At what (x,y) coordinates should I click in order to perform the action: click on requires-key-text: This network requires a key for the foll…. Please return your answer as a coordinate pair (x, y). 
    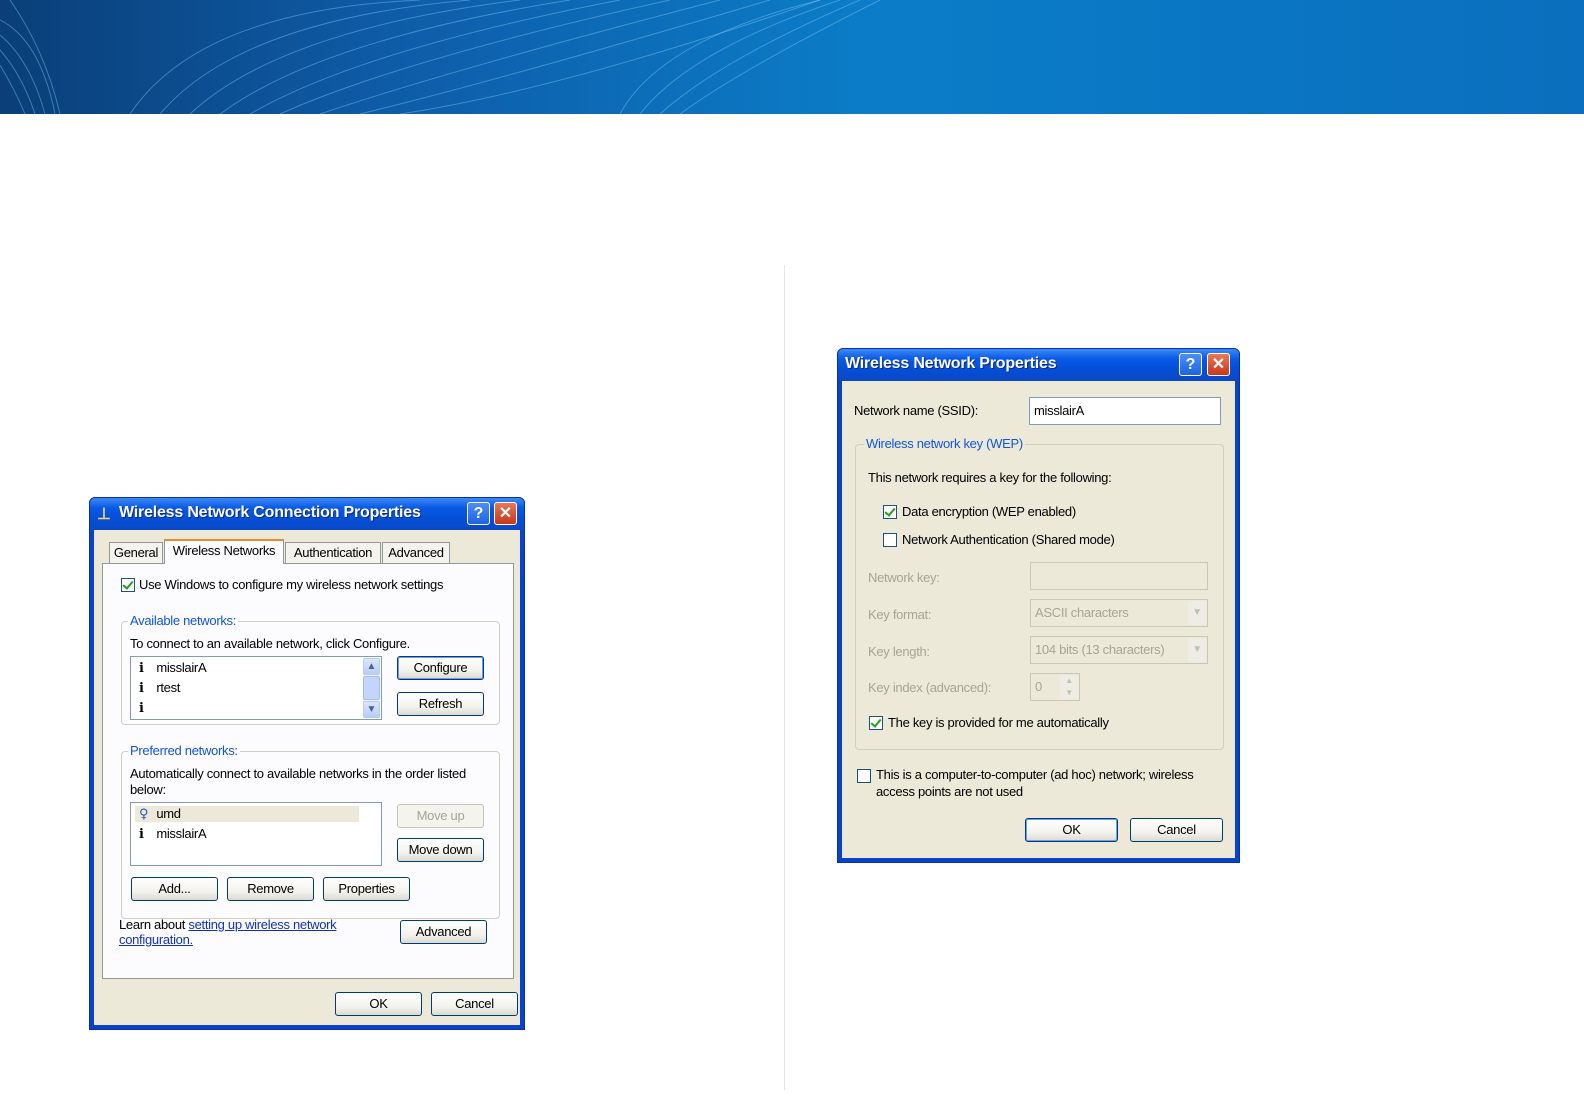
    Looking at the image, I should click on (990, 477).